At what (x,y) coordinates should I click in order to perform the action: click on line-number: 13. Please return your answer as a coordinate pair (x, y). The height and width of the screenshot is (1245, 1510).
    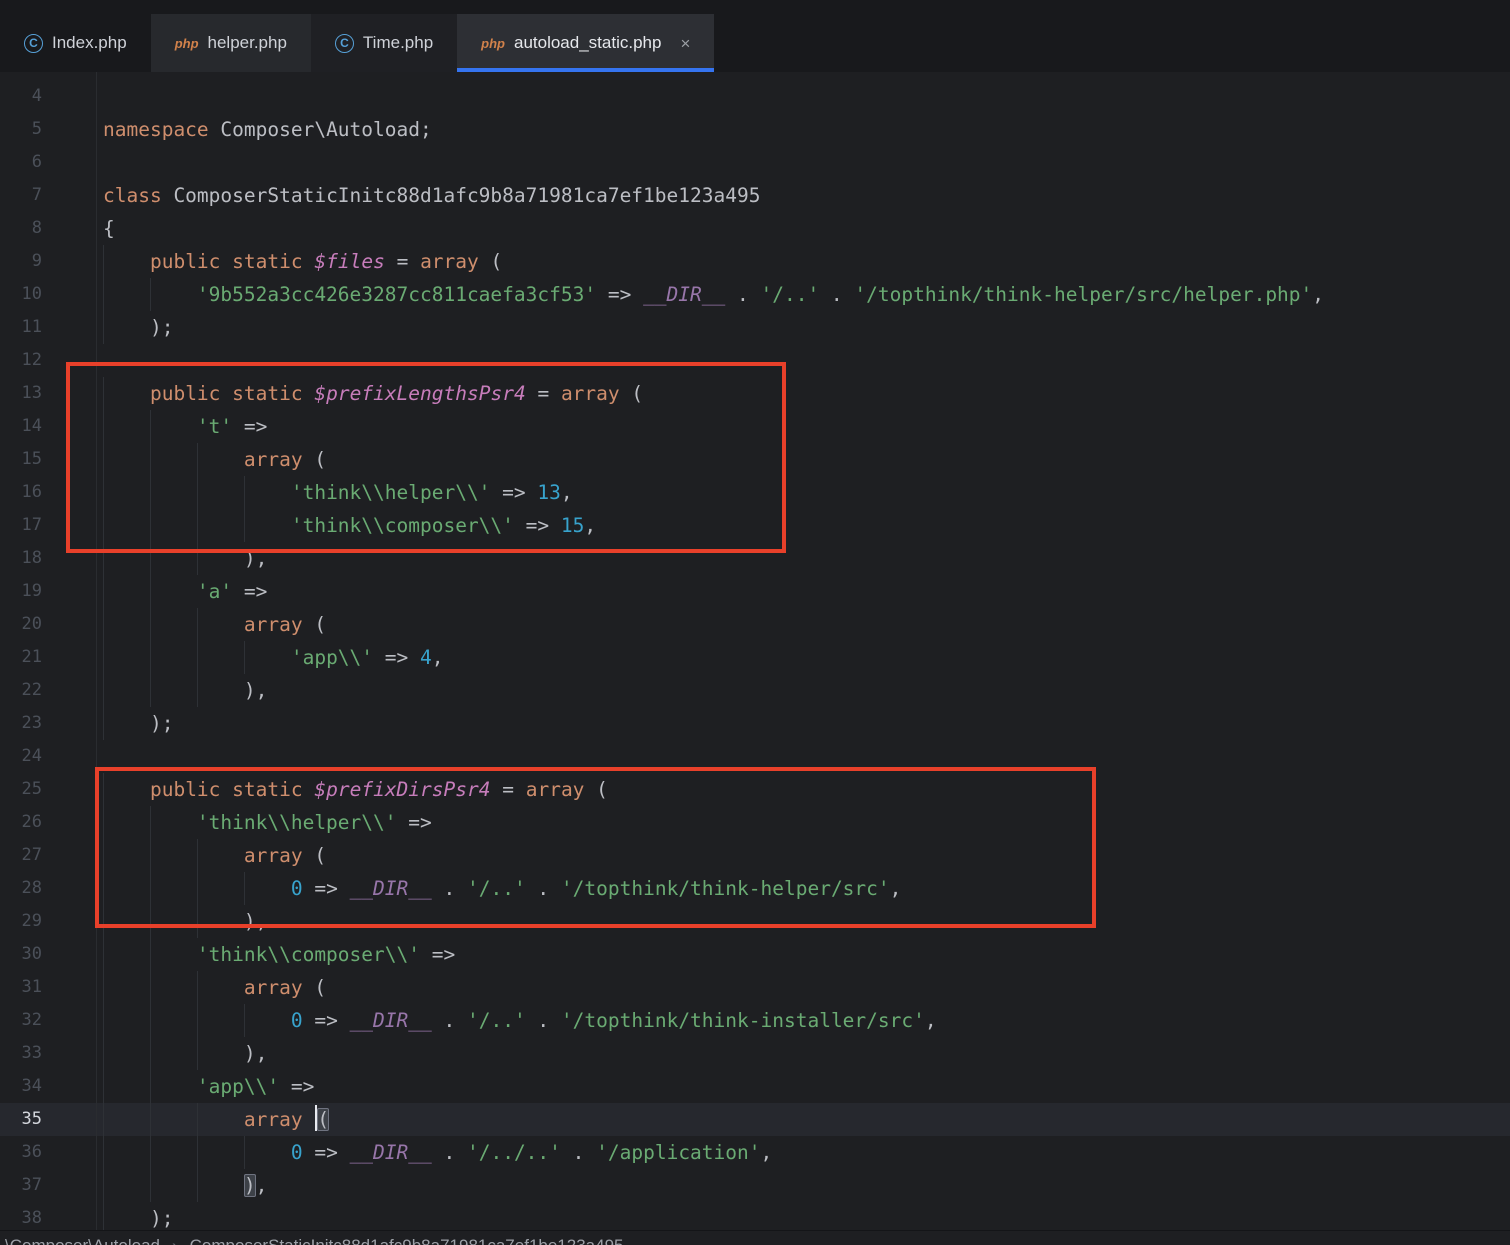
    Looking at the image, I should click on (48, 393).